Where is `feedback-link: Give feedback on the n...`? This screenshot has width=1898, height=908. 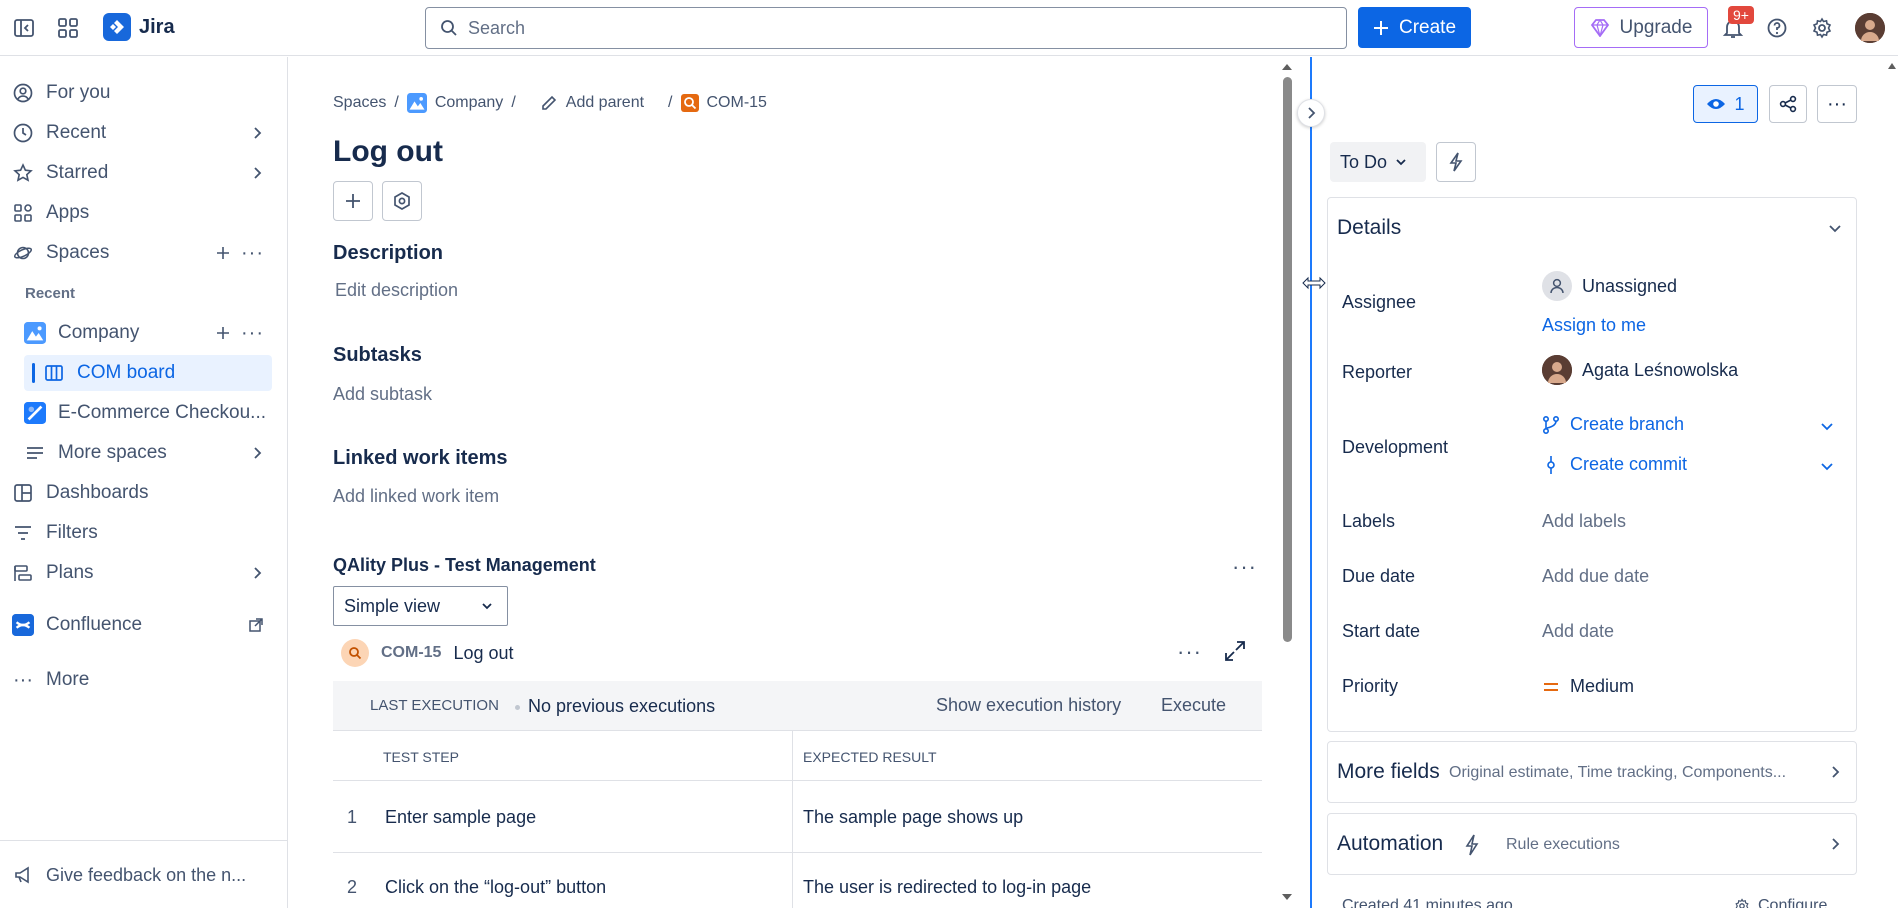 feedback-link: Give feedback on the n... is located at coordinates (144, 875).